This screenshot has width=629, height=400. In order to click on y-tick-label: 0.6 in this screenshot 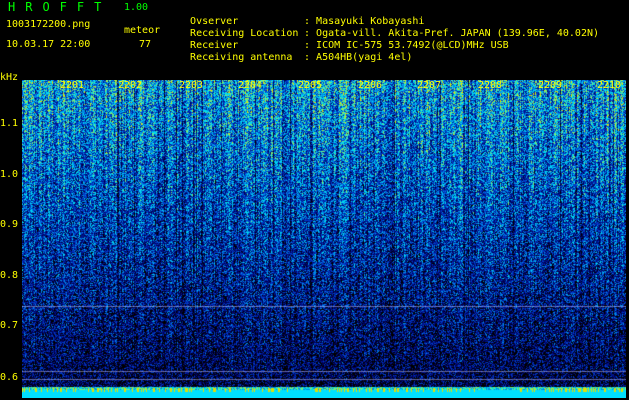, I will do `click(9, 377)`.